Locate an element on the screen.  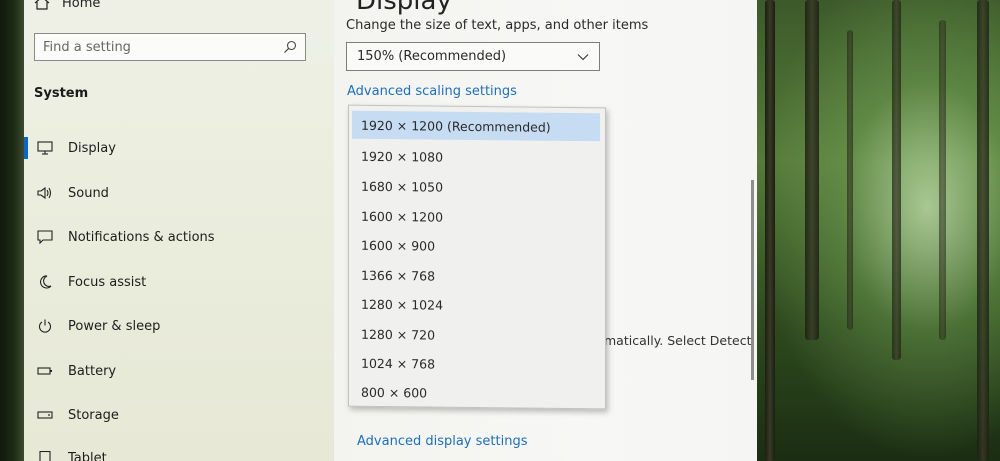
monitor-icon is located at coordinates (45, 148).